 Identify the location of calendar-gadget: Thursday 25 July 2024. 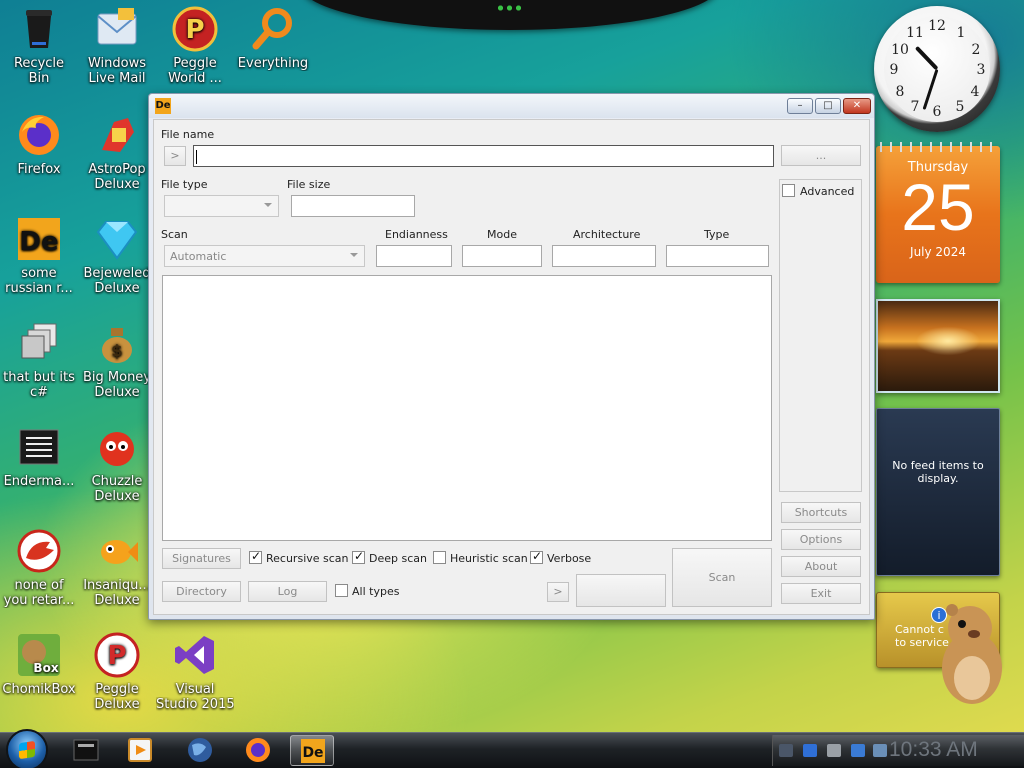
(938, 212).